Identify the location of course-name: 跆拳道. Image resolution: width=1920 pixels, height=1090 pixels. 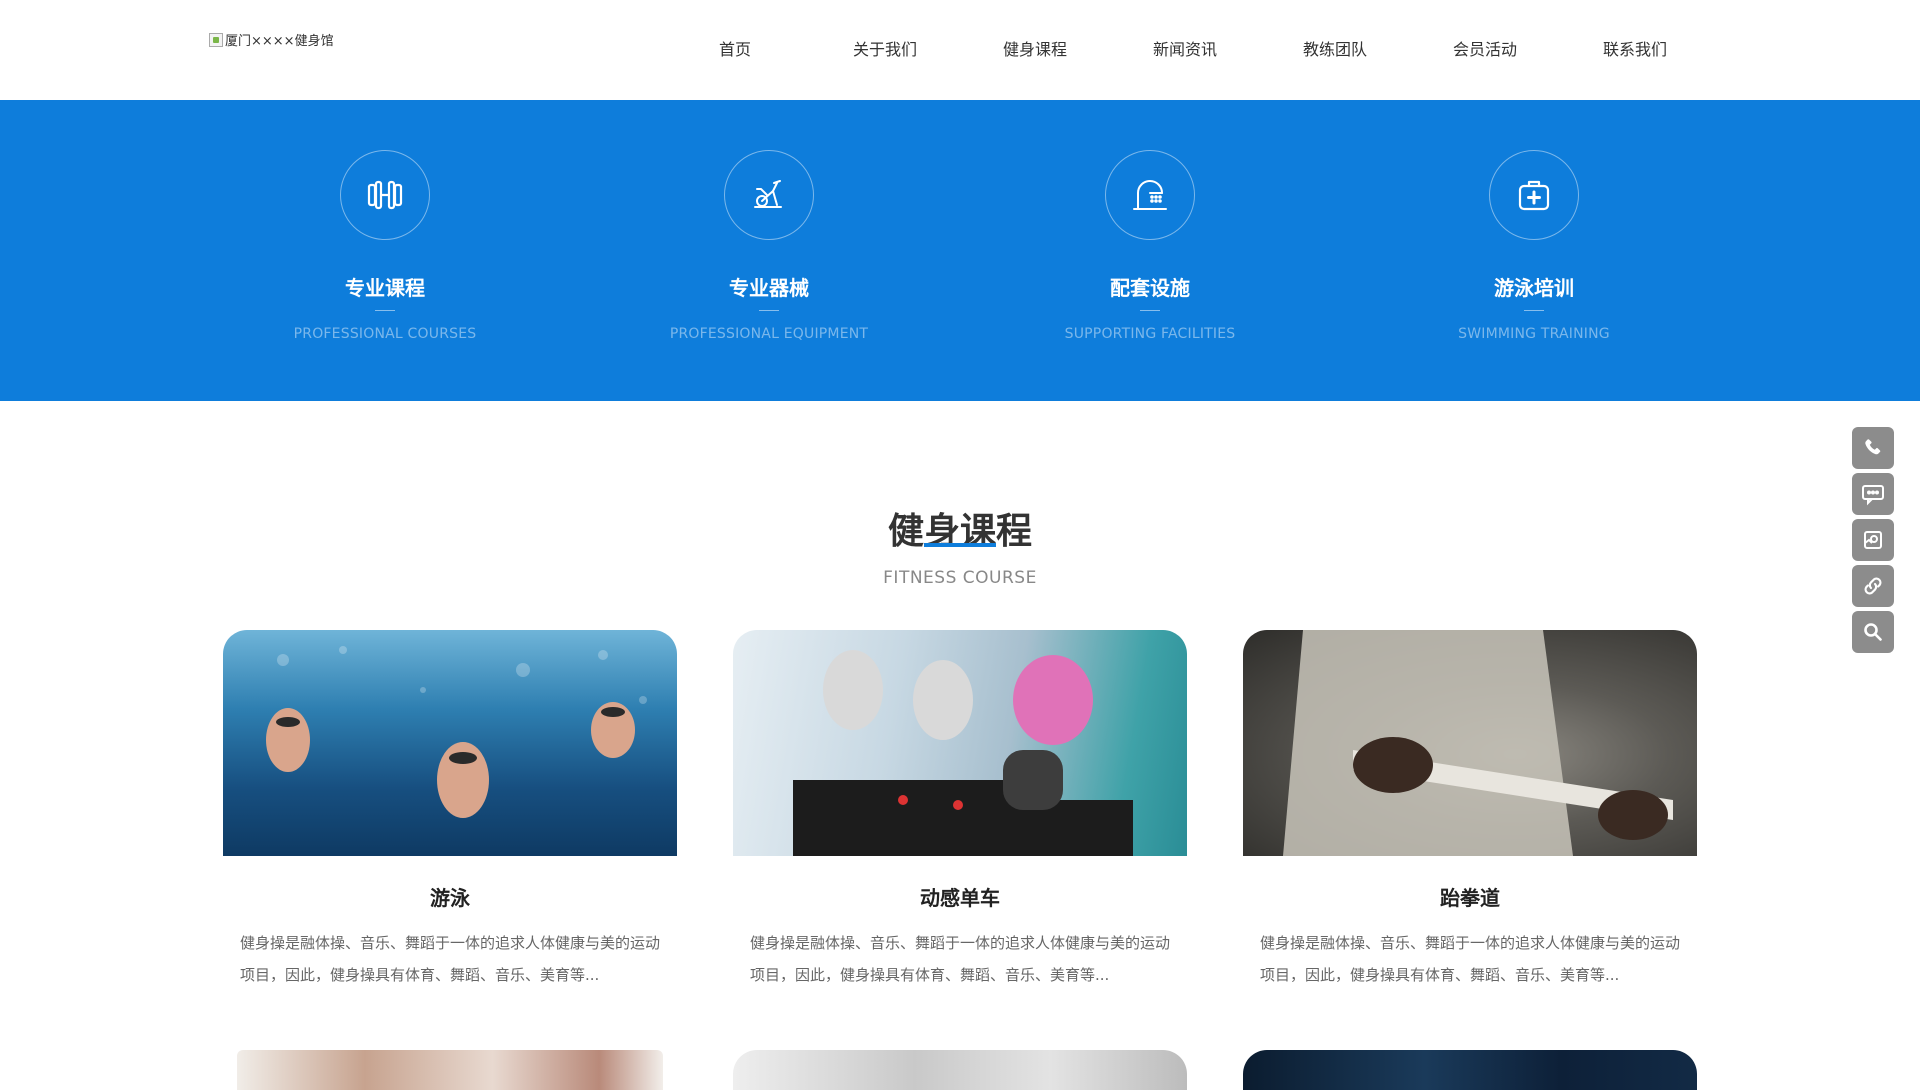
(1470, 896).